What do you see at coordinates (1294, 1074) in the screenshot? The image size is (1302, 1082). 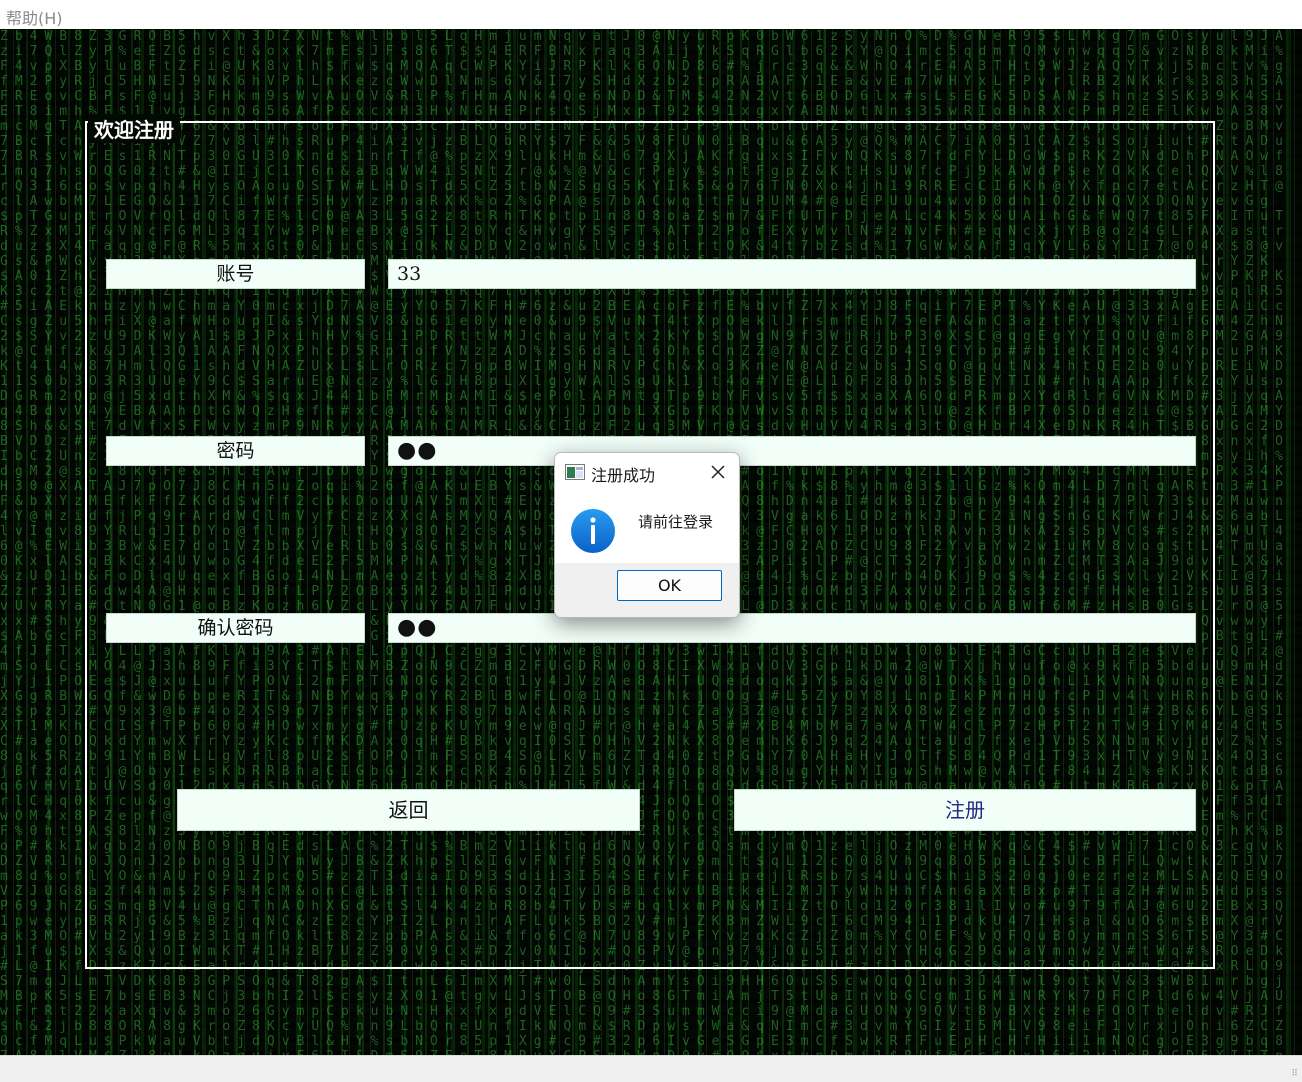 I see `resize-grip-icon: ⠿` at bounding box center [1294, 1074].